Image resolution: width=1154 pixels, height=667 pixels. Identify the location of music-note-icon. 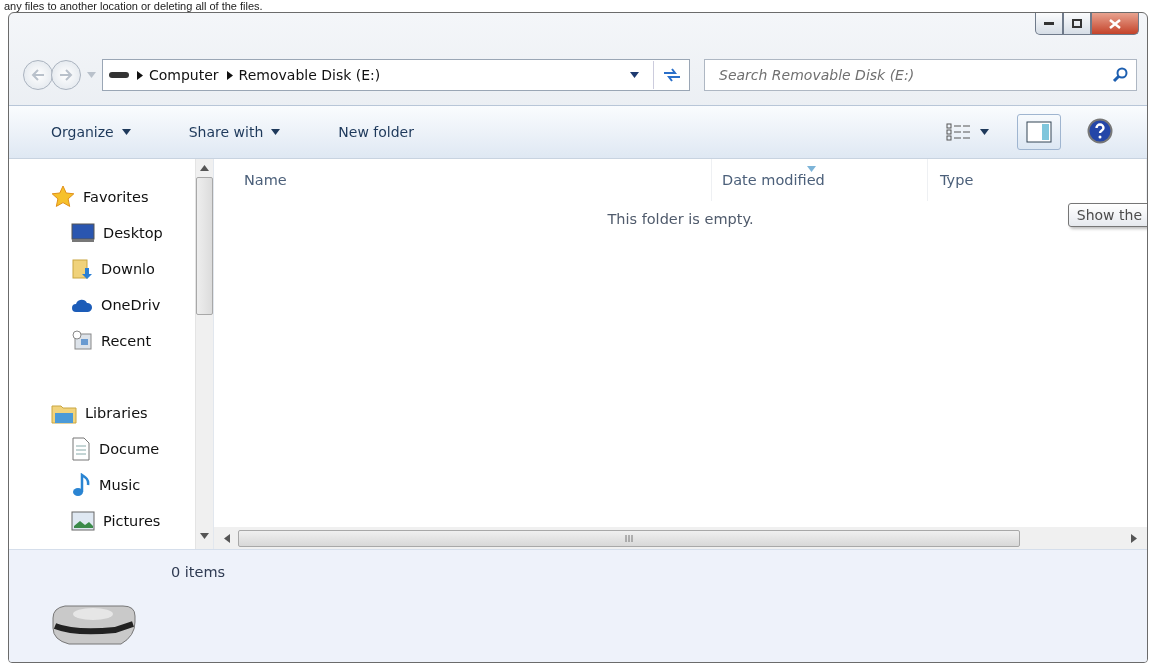
(81, 485).